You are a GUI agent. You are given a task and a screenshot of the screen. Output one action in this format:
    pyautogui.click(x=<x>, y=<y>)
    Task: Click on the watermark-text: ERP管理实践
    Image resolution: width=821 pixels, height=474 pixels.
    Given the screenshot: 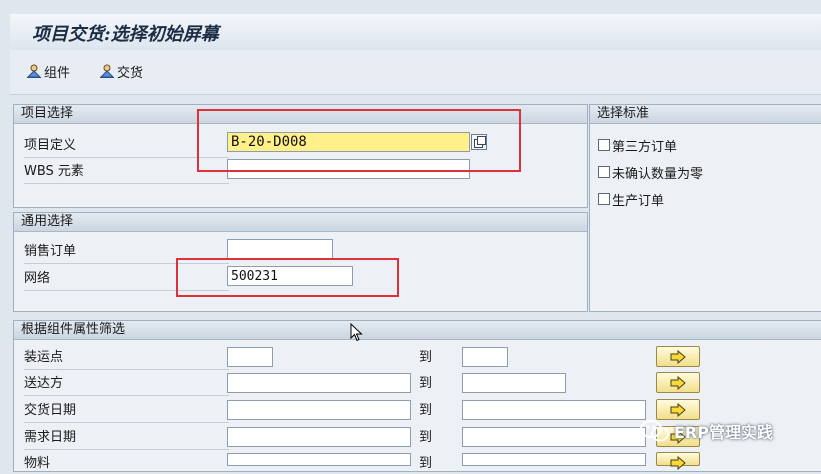 What is the action you would take?
    pyautogui.click(x=723, y=432)
    